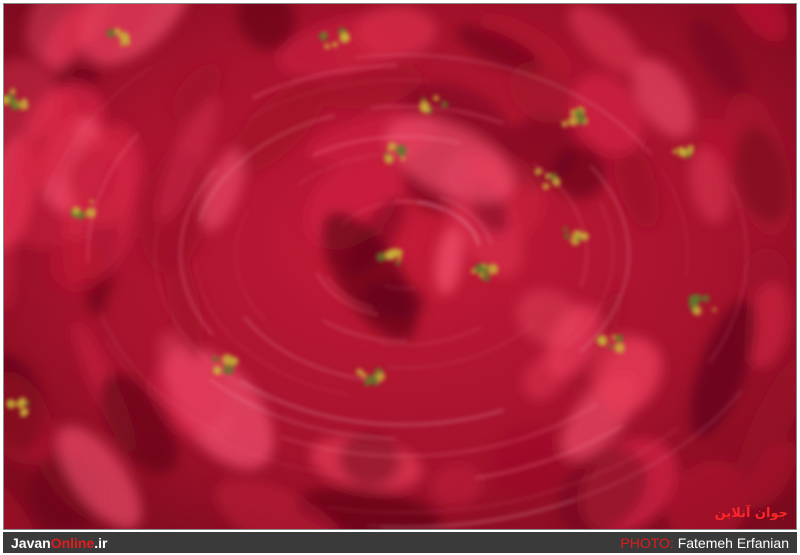 The image size is (800, 555). What do you see at coordinates (647, 542) in the screenshot?
I see `photo-label: PHOTO:` at bounding box center [647, 542].